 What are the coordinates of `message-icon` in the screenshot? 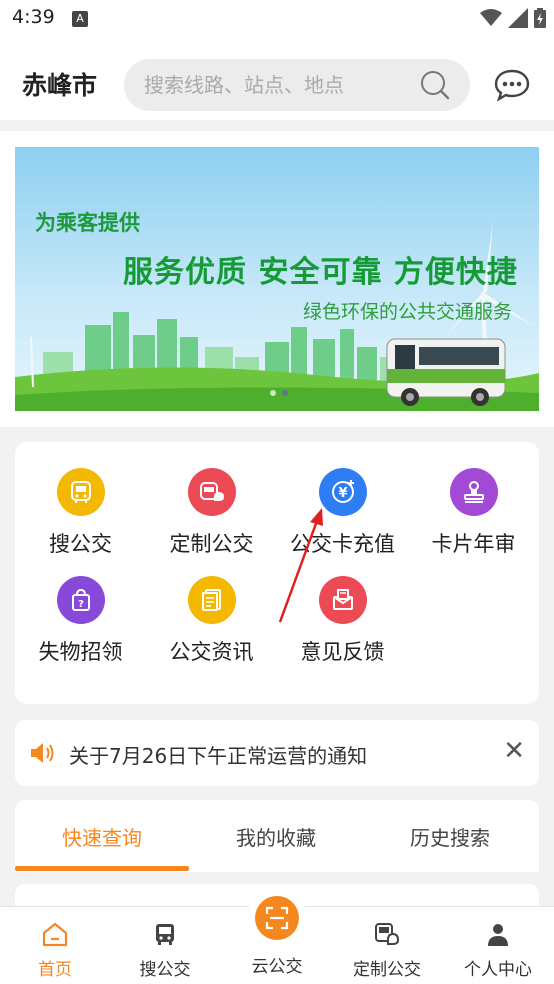 It's located at (512, 85).